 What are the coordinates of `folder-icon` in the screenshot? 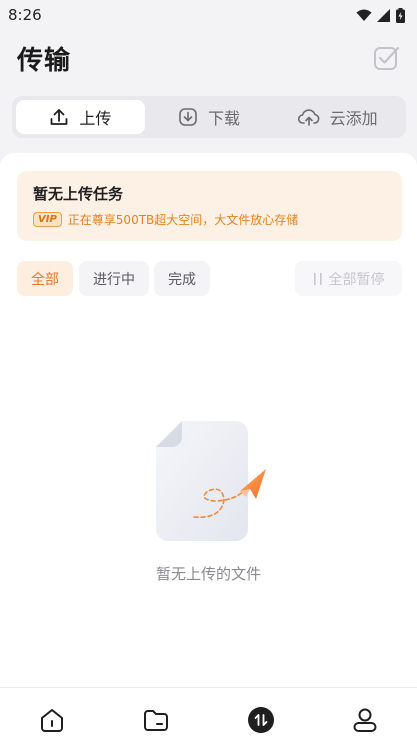 It's located at (156, 720).